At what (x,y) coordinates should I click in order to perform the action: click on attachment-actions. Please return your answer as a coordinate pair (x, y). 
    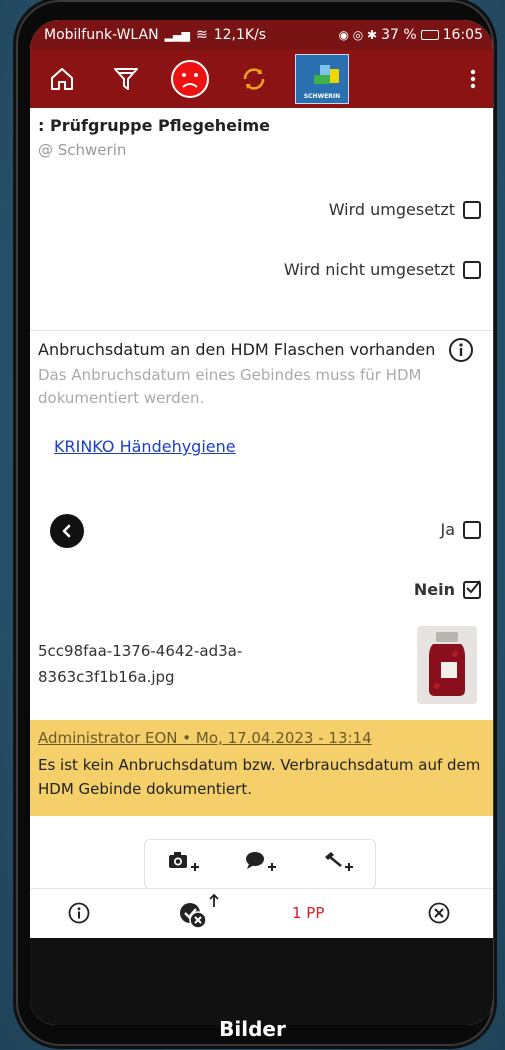
    Looking at the image, I should click on (260, 864).